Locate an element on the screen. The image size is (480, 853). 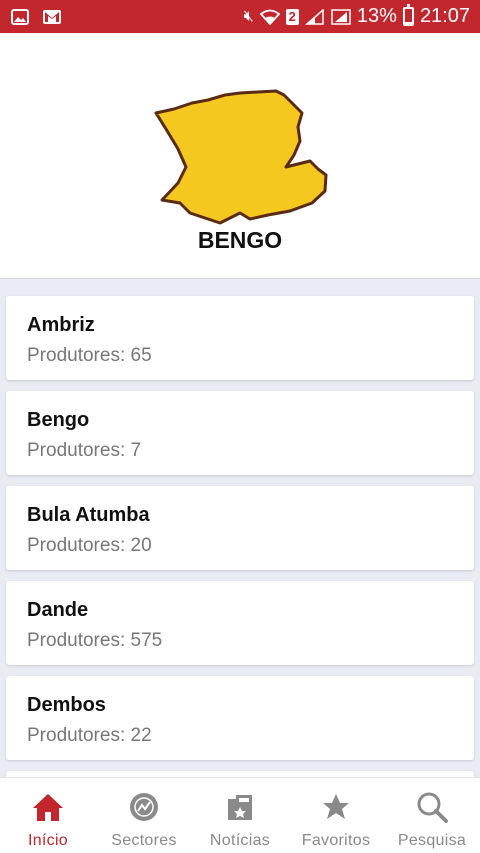
nav-item-sectores: Sectores is located at coordinates (144, 815).